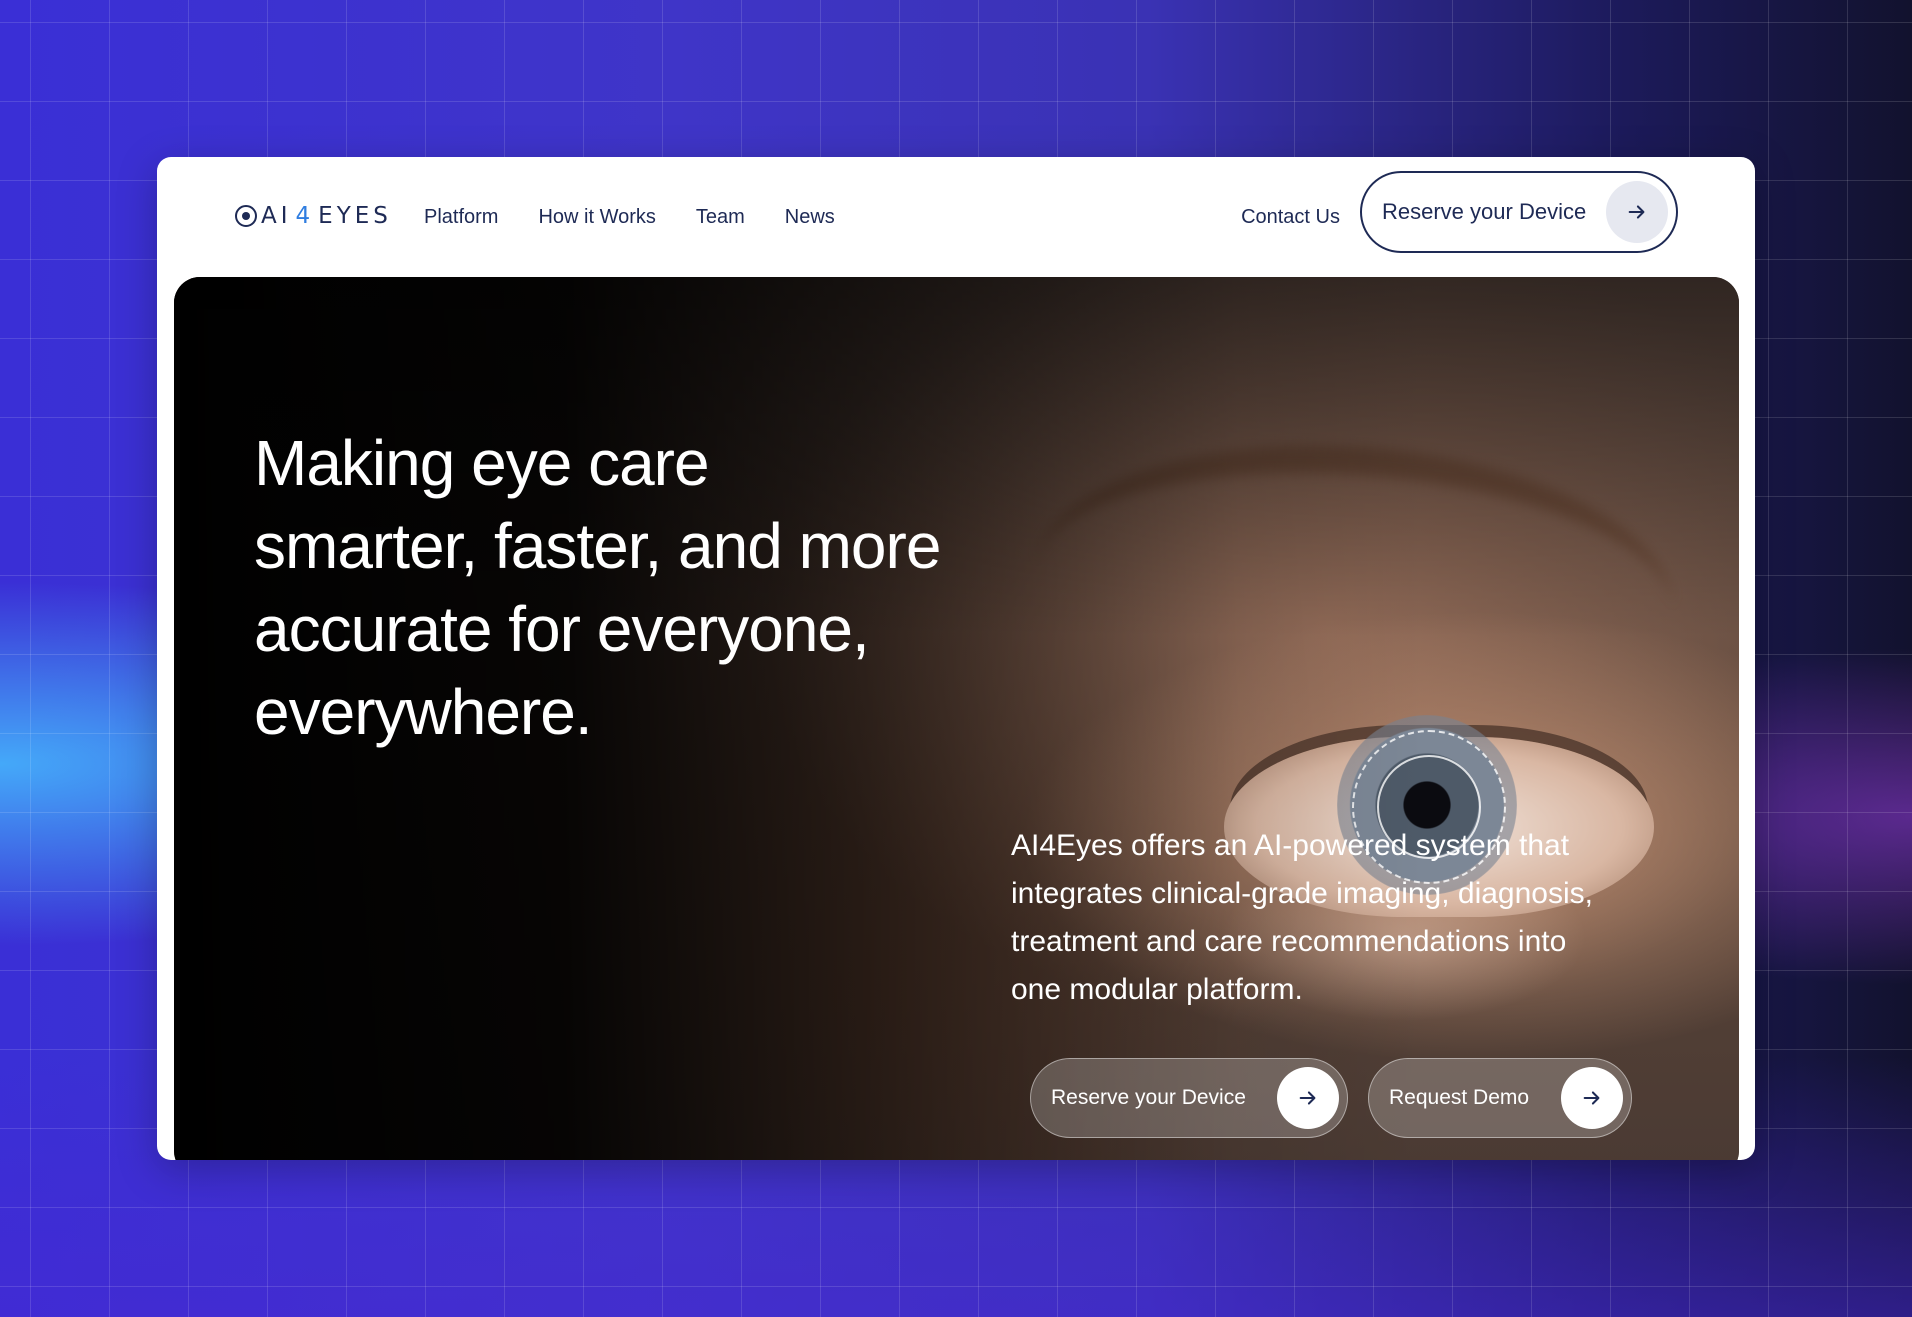 This screenshot has height=1317, width=1912. Describe the element at coordinates (596, 217) in the screenshot. I see `nav-link-how-it-works: How it Works` at that location.